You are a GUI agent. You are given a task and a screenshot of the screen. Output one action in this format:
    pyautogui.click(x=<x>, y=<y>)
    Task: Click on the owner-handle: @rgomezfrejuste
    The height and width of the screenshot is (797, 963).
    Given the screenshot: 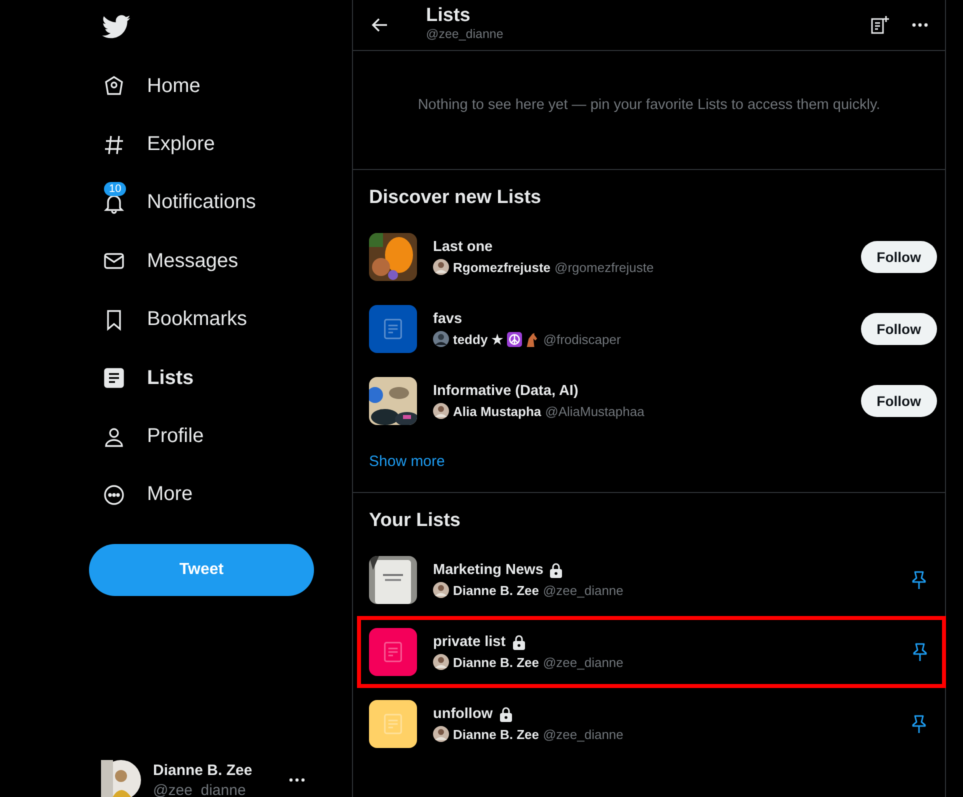 What is the action you would take?
    pyautogui.click(x=604, y=267)
    